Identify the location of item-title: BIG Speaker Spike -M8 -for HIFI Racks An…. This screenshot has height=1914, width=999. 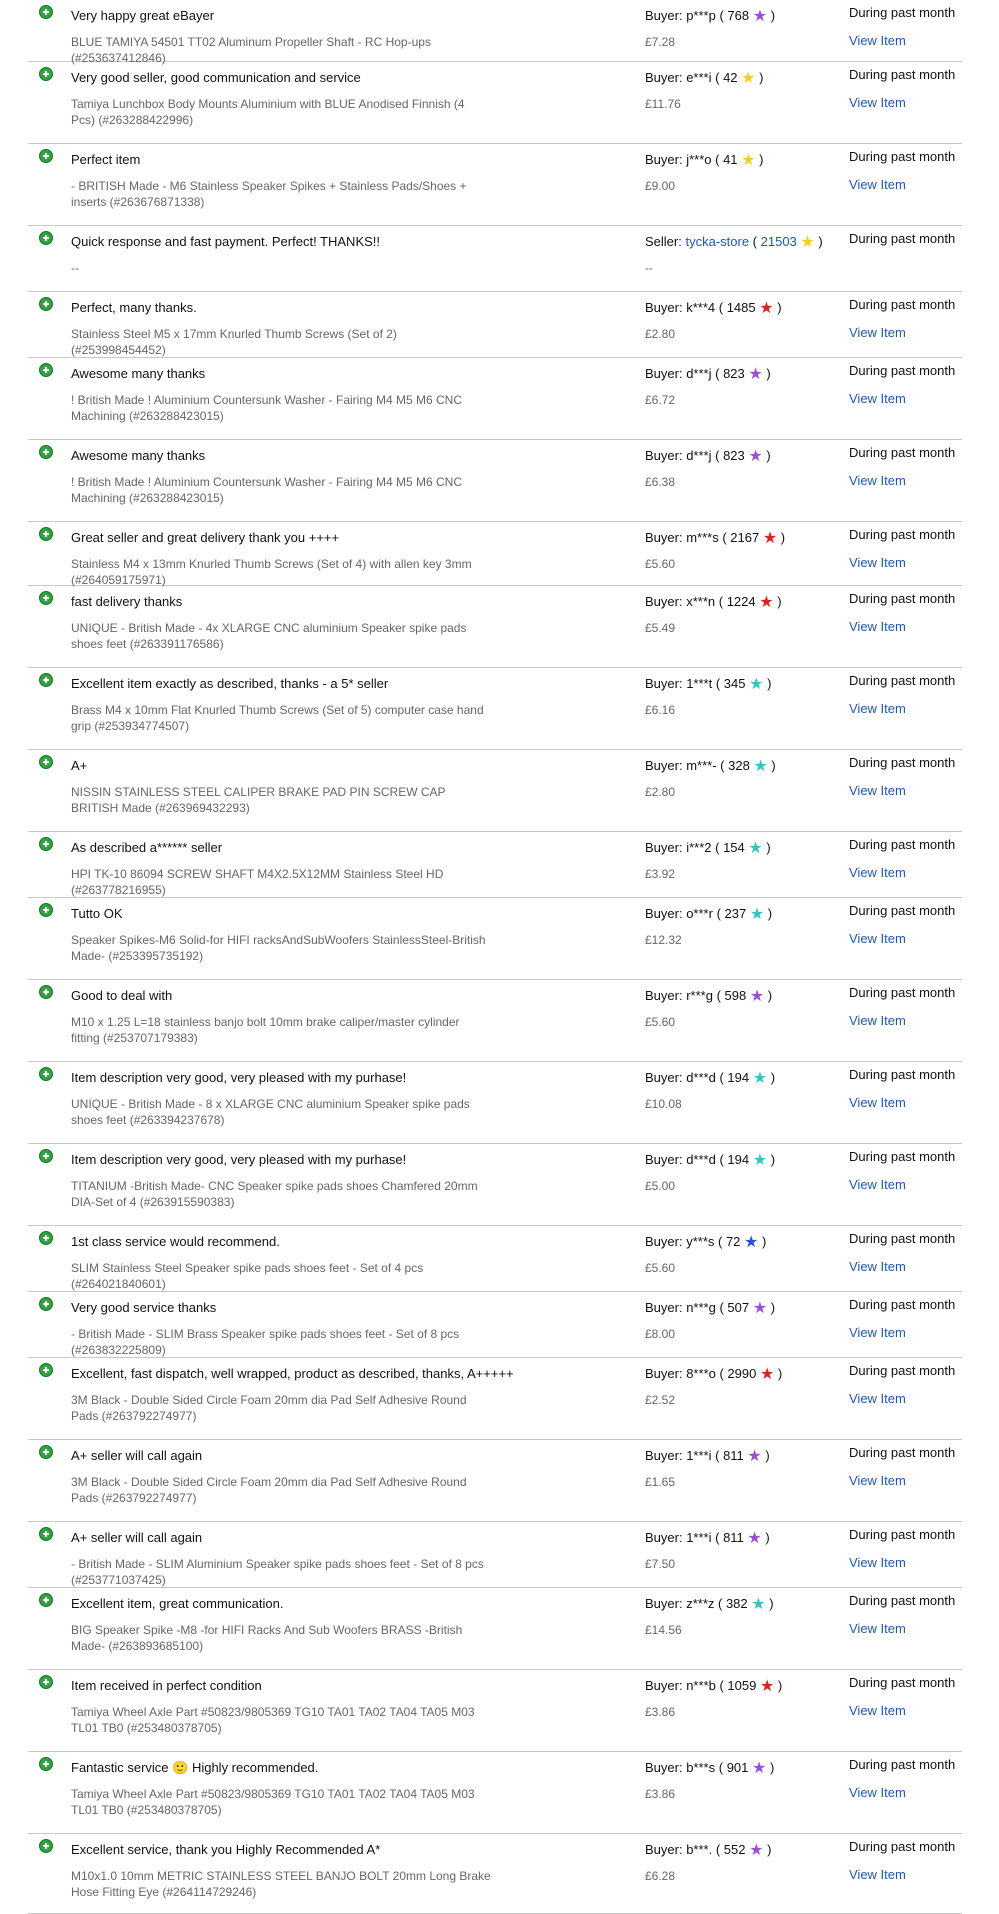
(267, 1638).